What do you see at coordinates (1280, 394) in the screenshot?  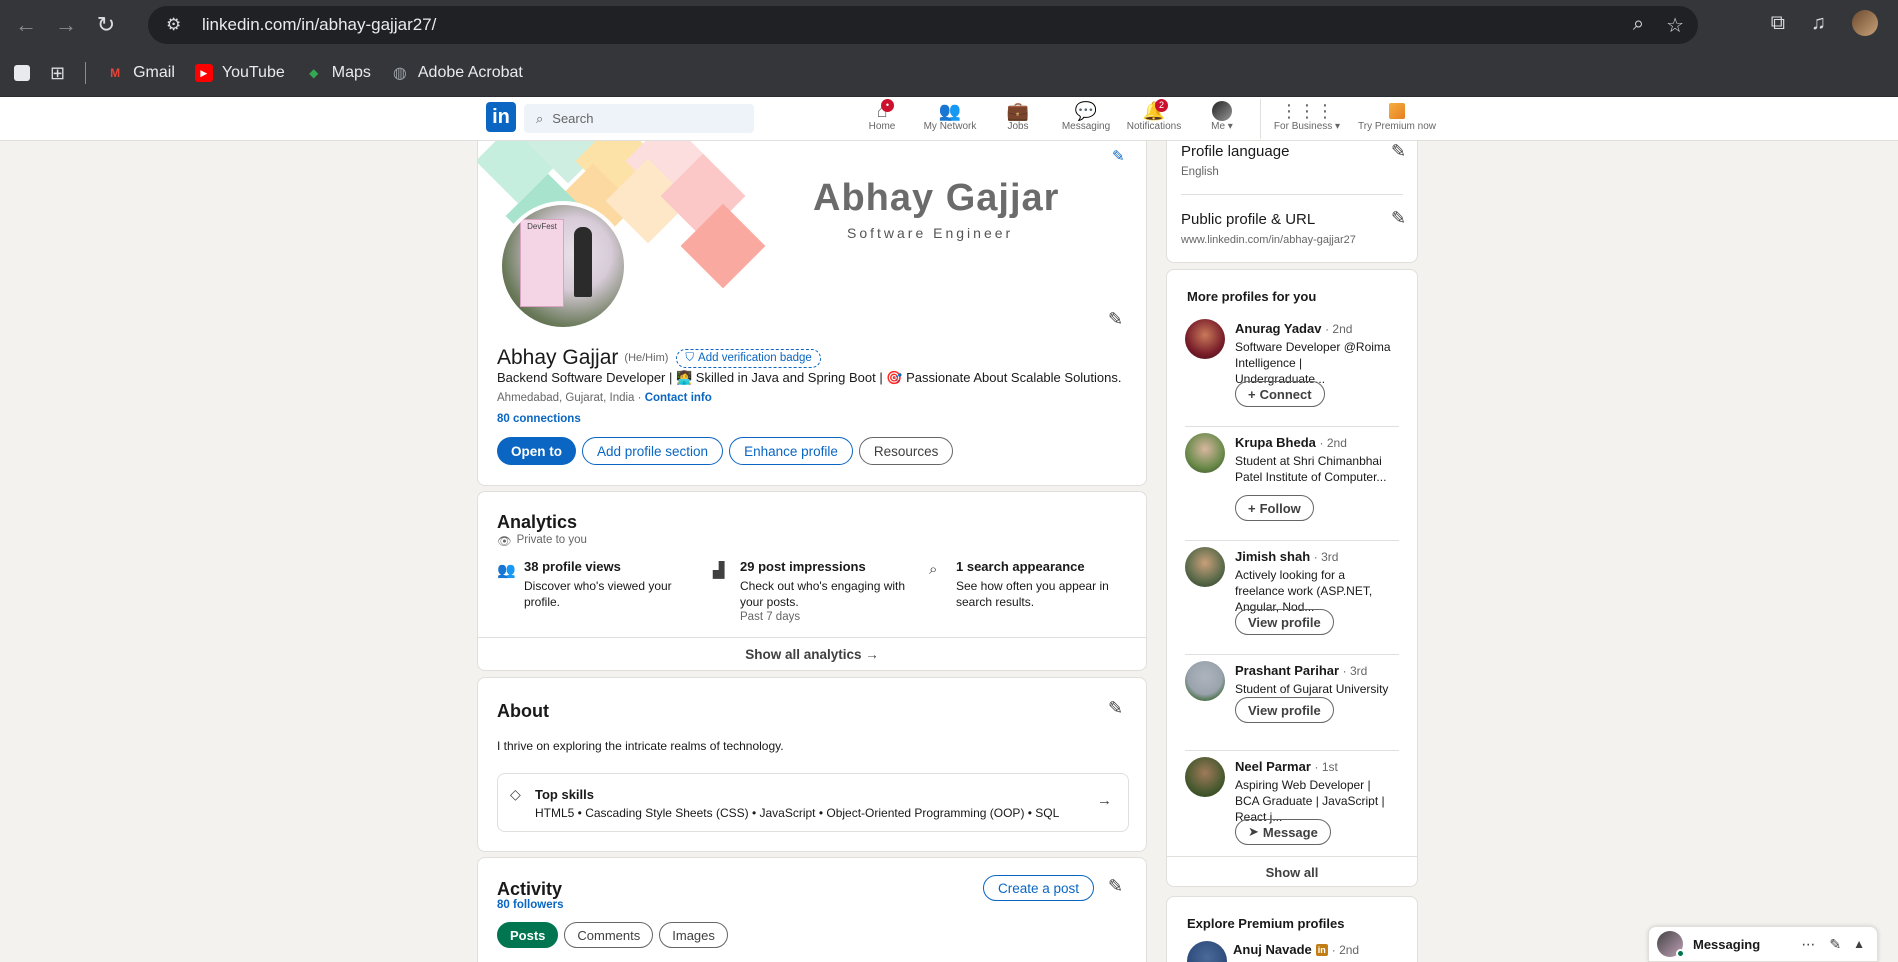 I see `connect-button: + Connect` at bounding box center [1280, 394].